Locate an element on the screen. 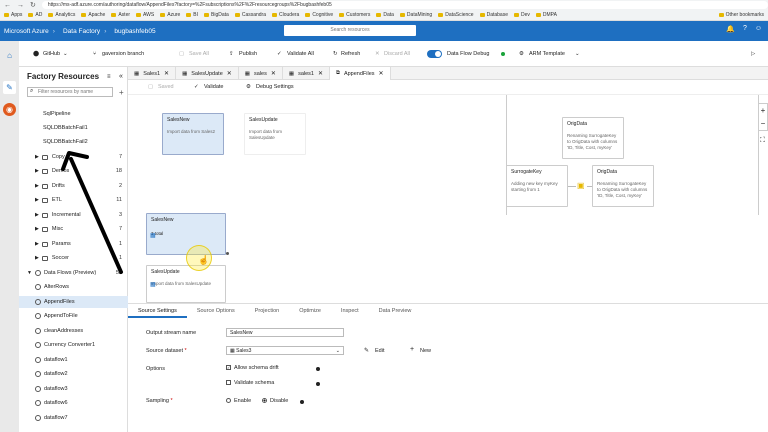 This screenshot has width=768, height=432. node-salesupdate: SalesUpdate Import data from SalesUpdate is located at coordinates (275, 134).